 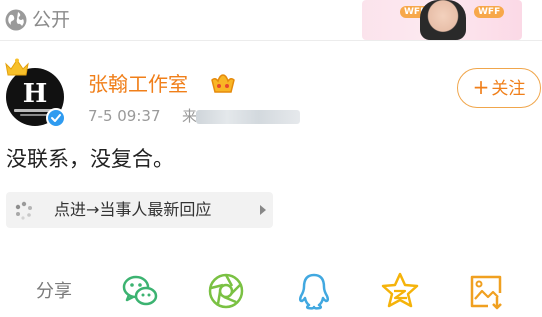 What do you see at coordinates (271, 40) in the screenshot?
I see `divider` at bounding box center [271, 40].